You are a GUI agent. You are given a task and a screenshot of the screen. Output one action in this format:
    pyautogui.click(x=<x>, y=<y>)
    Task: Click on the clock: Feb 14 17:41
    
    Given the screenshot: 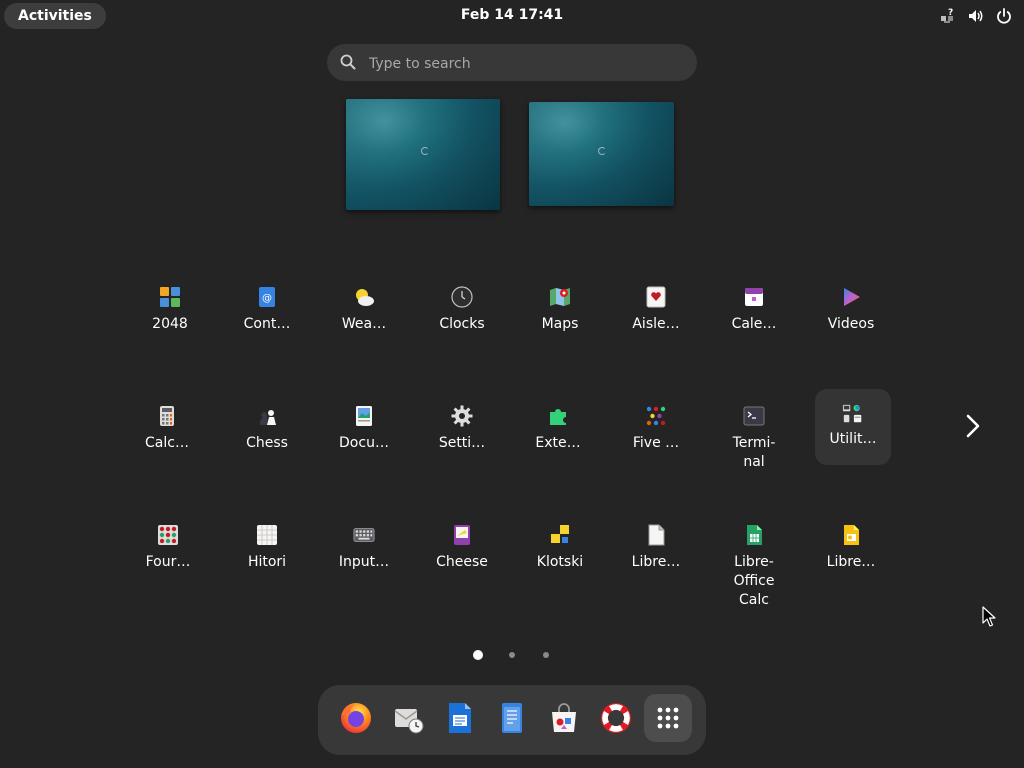 What is the action you would take?
    pyautogui.click(x=512, y=15)
    